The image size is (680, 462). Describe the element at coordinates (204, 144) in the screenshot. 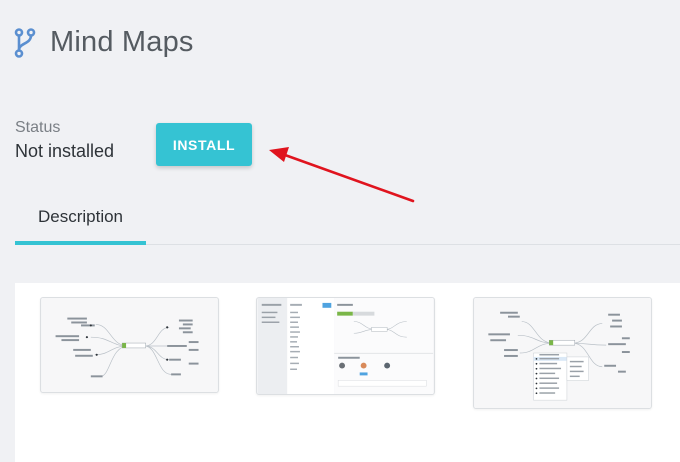

I see `install-button: INSTALL` at that location.